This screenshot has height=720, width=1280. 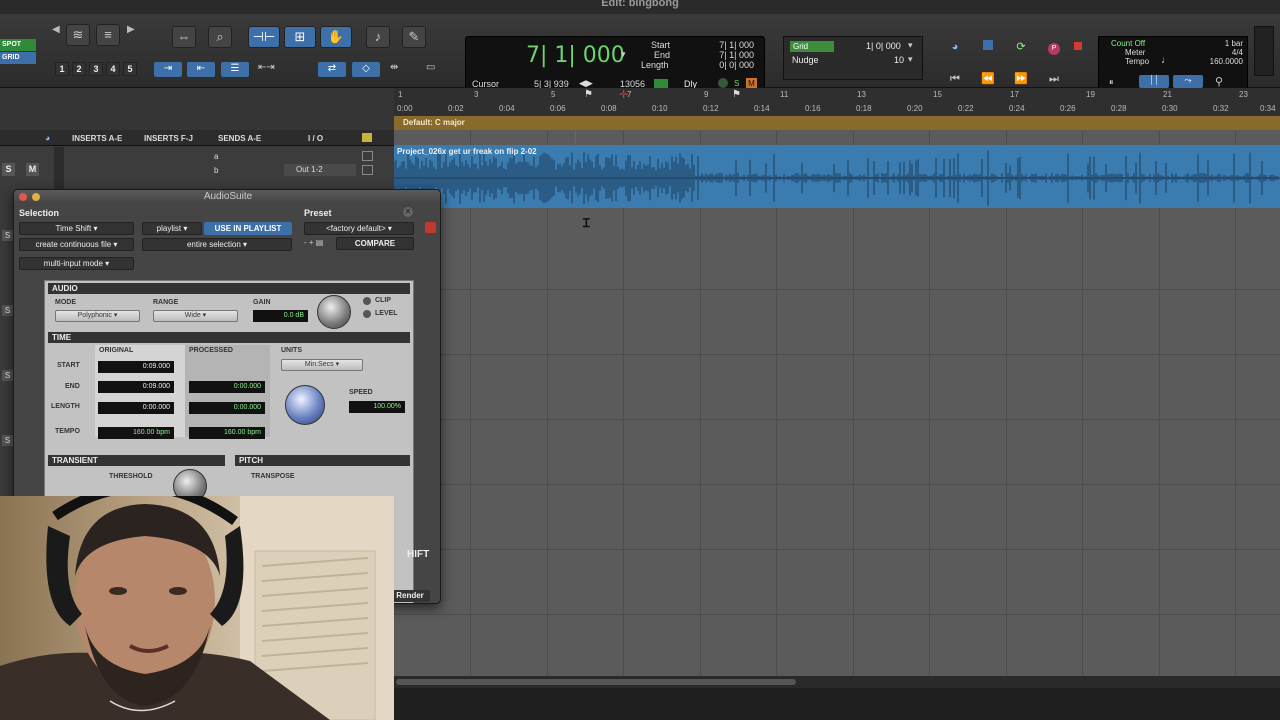 I want to click on track-list-icon, so click(x=367, y=156).